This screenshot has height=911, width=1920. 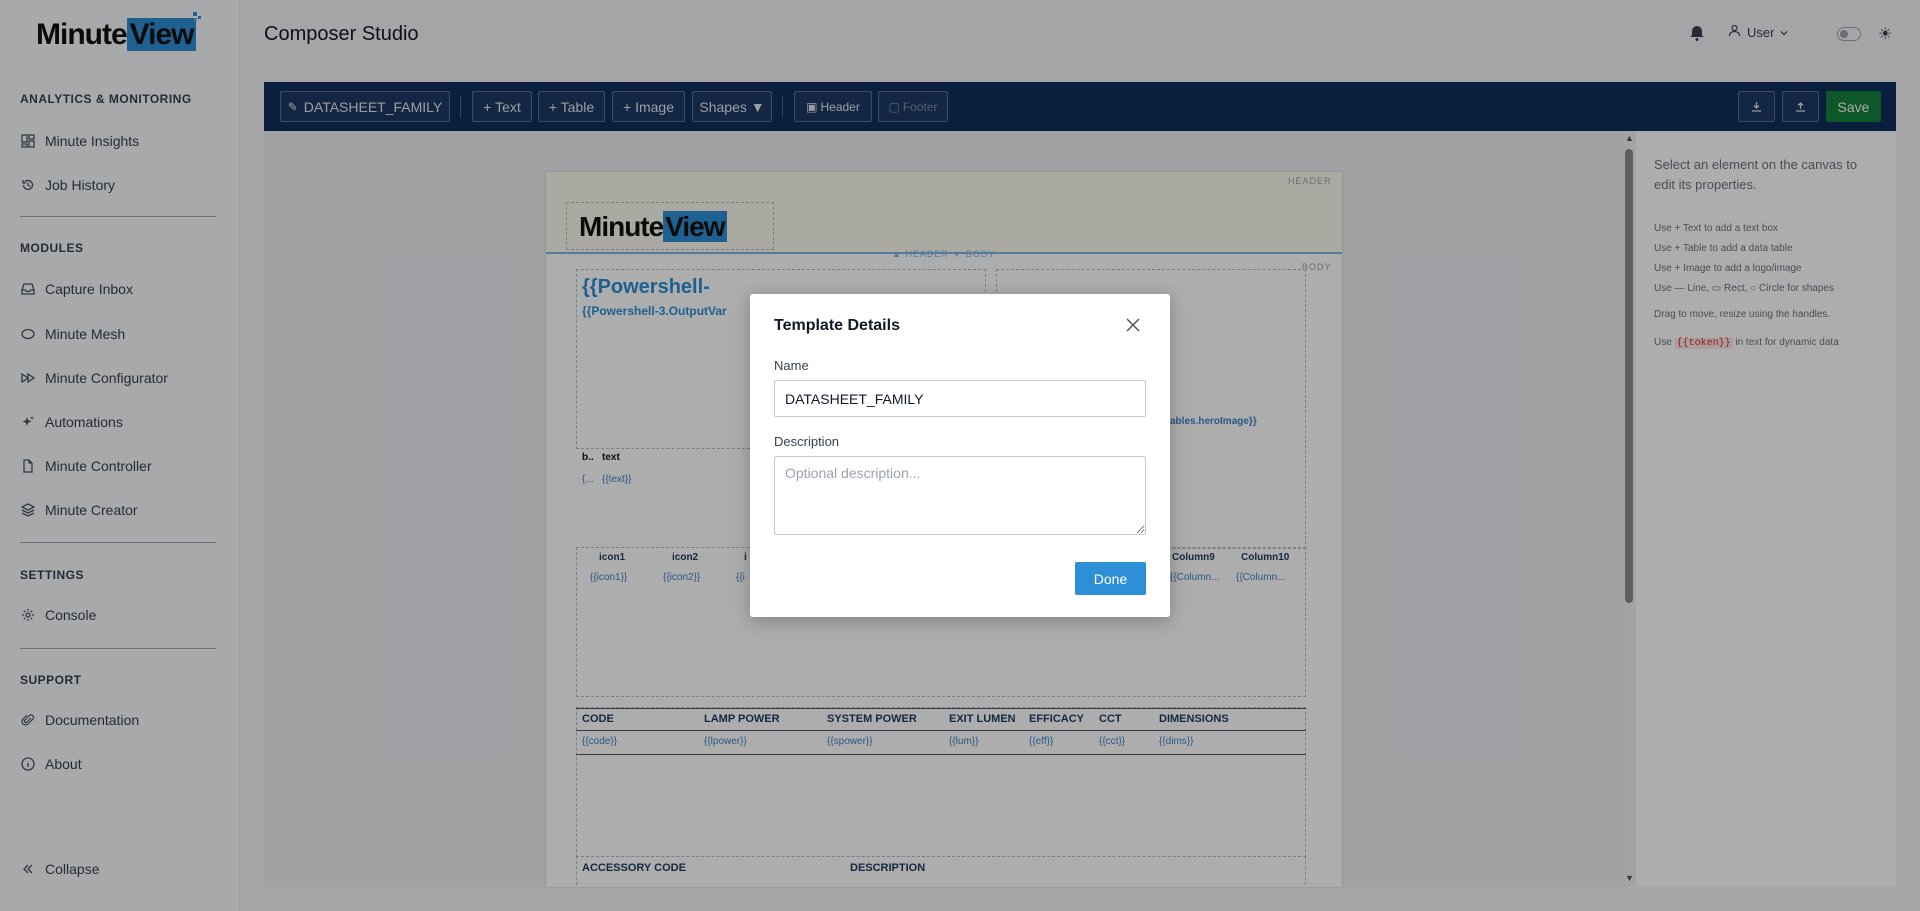 What do you see at coordinates (1133, 325) in the screenshot?
I see `close-icon` at bounding box center [1133, 325].